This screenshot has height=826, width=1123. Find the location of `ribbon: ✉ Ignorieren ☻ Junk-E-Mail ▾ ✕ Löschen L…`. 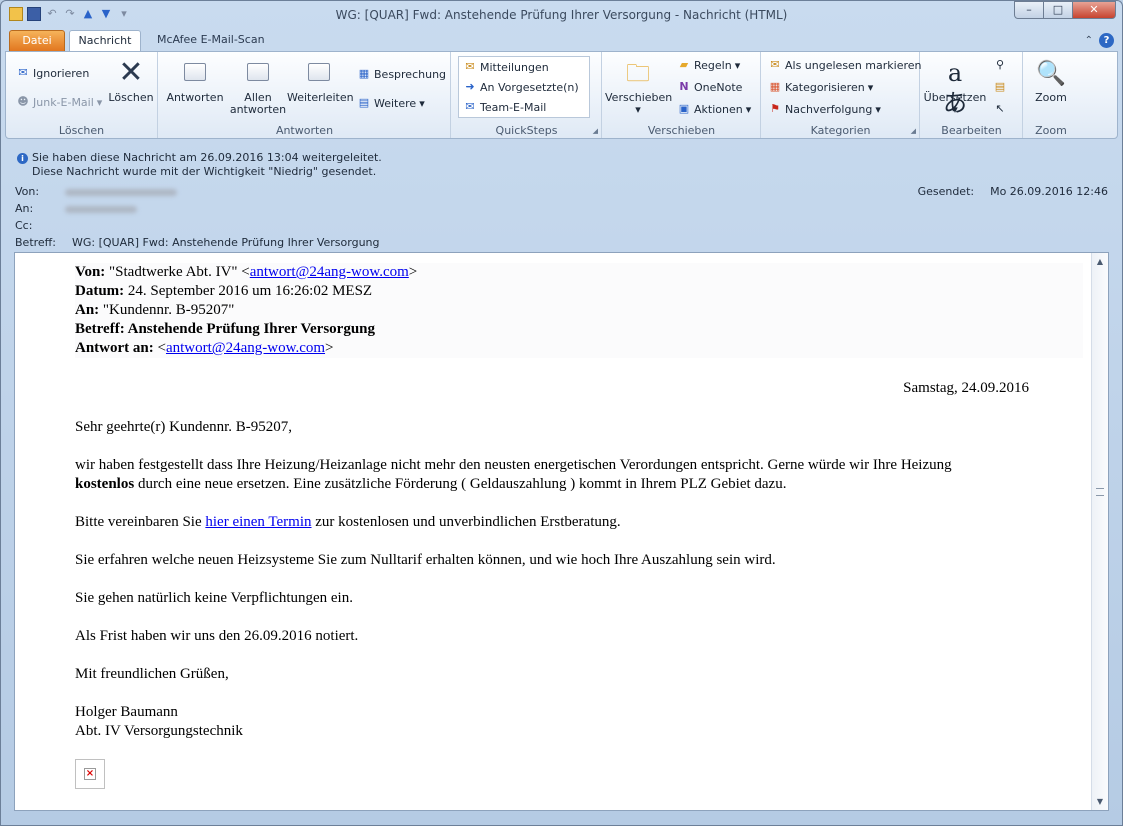

ribbon: ✉ Ignorieren ☻ Junk-E-Mail ▾ ✕ Löschen L… is located at coordinates (561, 95).